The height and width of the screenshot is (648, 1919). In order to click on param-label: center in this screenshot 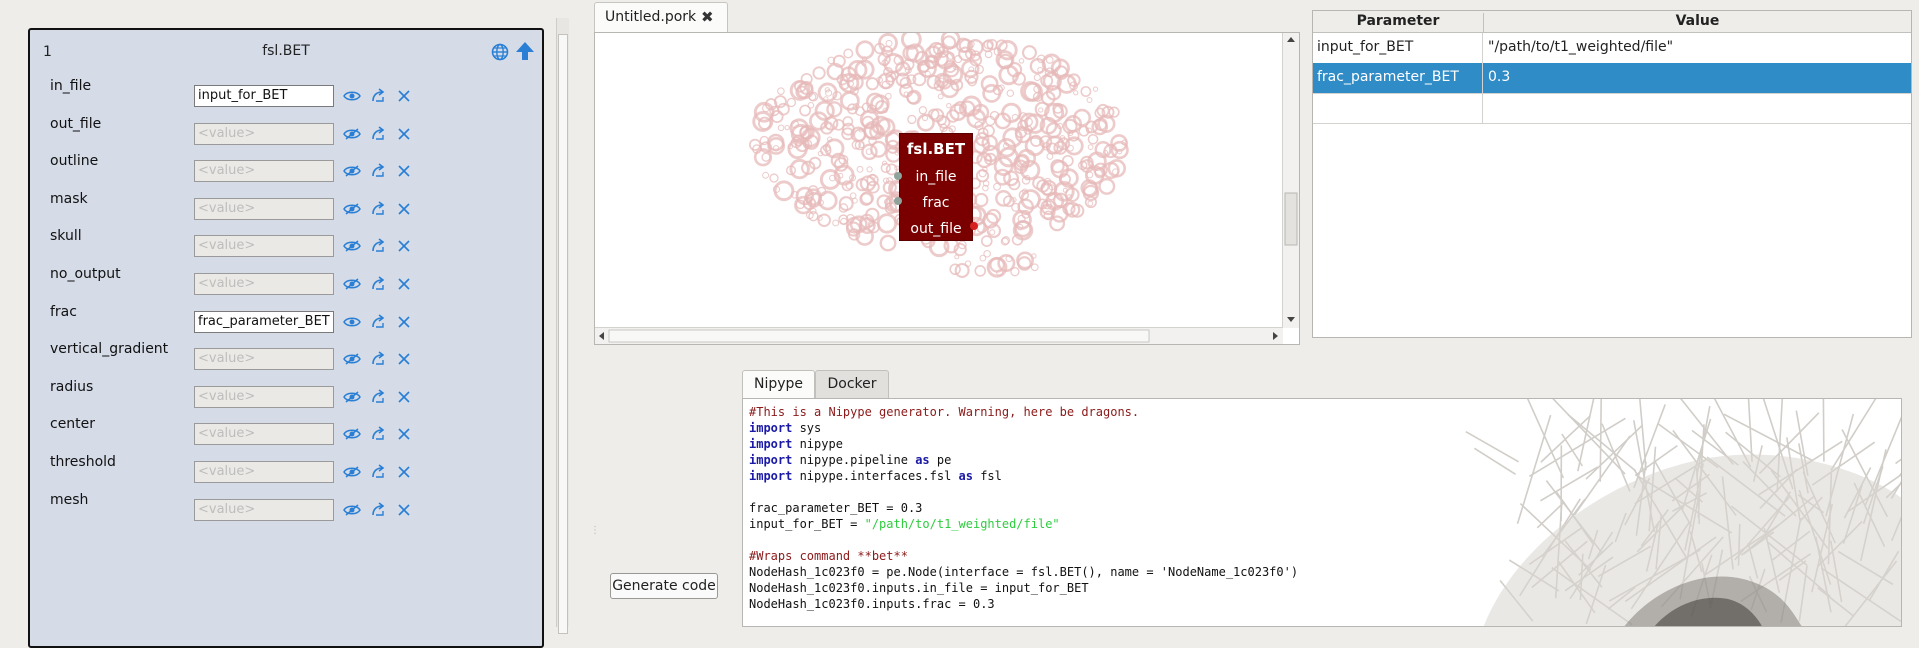, I will do `click(72, 424)`.